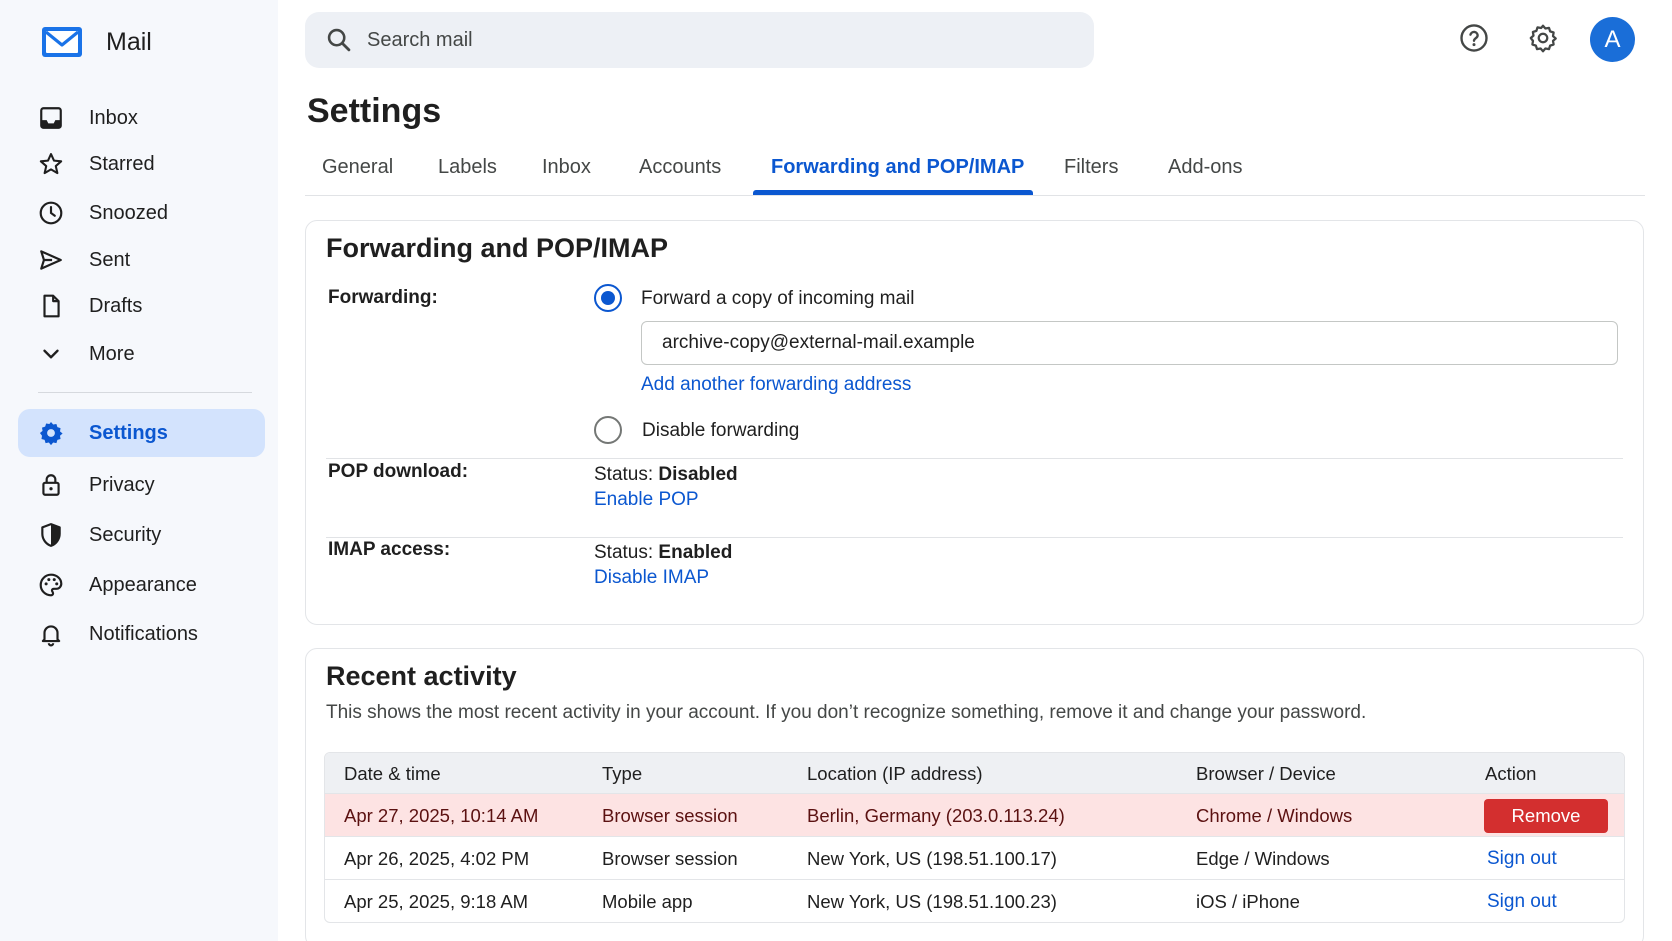 Image resolution: width=1672 pixels, height=941 pixels. What do you see at coordinates (1266, 773) in the screenshot?
I see `column-header: Browser / Device` at bounding box center [1266, 773].